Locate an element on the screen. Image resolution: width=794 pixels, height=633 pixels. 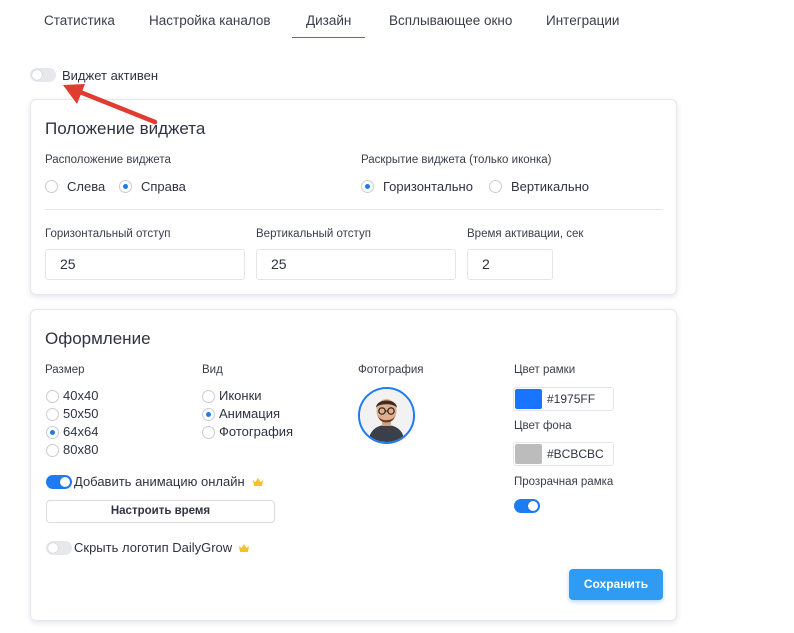
h-offset-label: Горизонтальный отступ is located at coordinates (108, 234).